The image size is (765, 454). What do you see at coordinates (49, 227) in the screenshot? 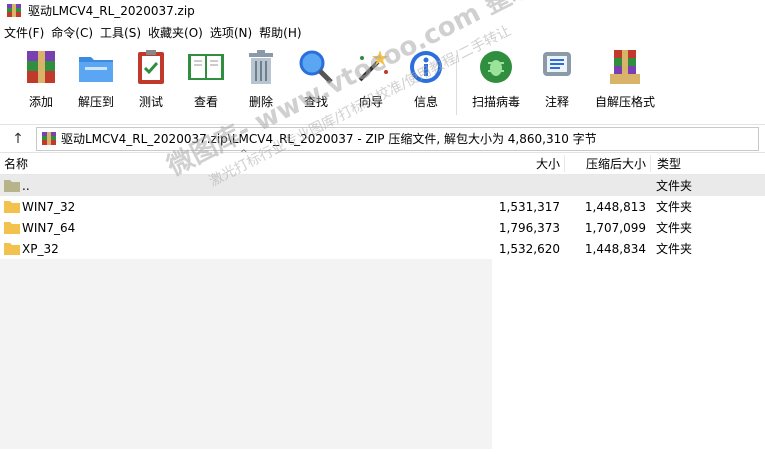
I see `item-name: WIN7_64` at bounding box center [49, 227].